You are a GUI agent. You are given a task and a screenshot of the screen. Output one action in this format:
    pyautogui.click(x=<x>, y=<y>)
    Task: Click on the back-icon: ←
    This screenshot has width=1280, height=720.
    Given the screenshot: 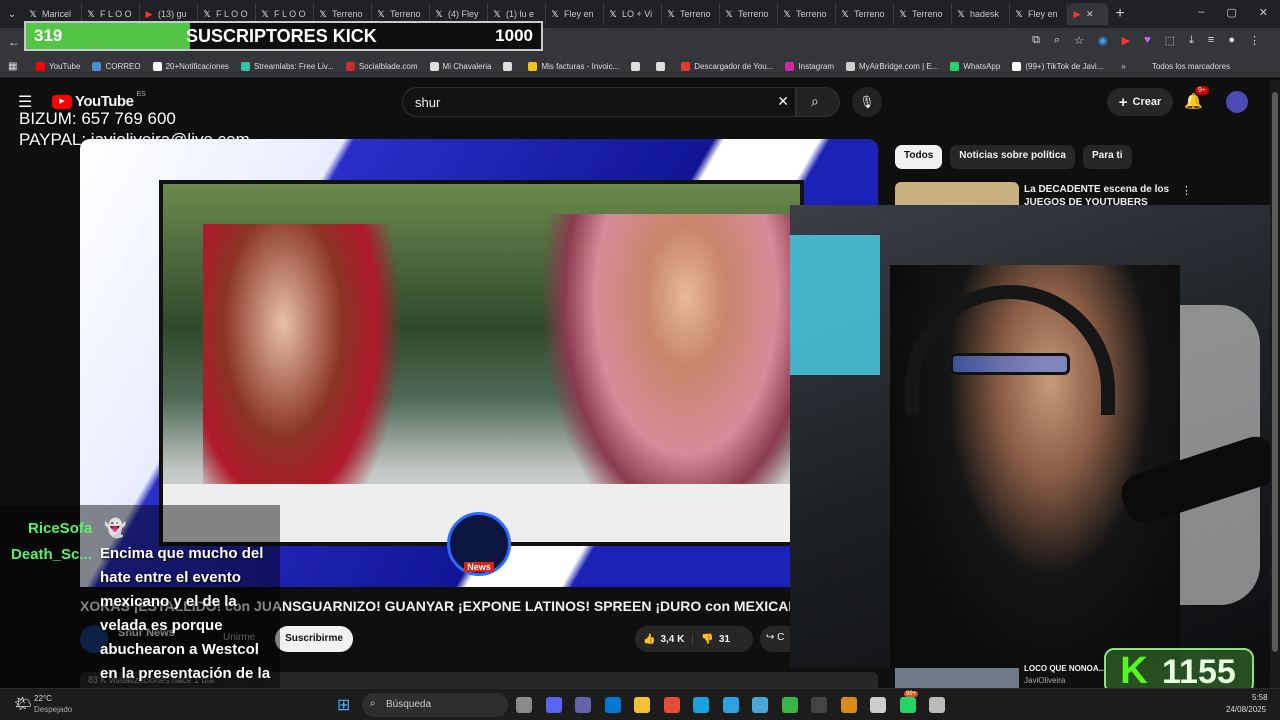 What is the action you would take?
    pyautogui.click(x=14, y=42)
    